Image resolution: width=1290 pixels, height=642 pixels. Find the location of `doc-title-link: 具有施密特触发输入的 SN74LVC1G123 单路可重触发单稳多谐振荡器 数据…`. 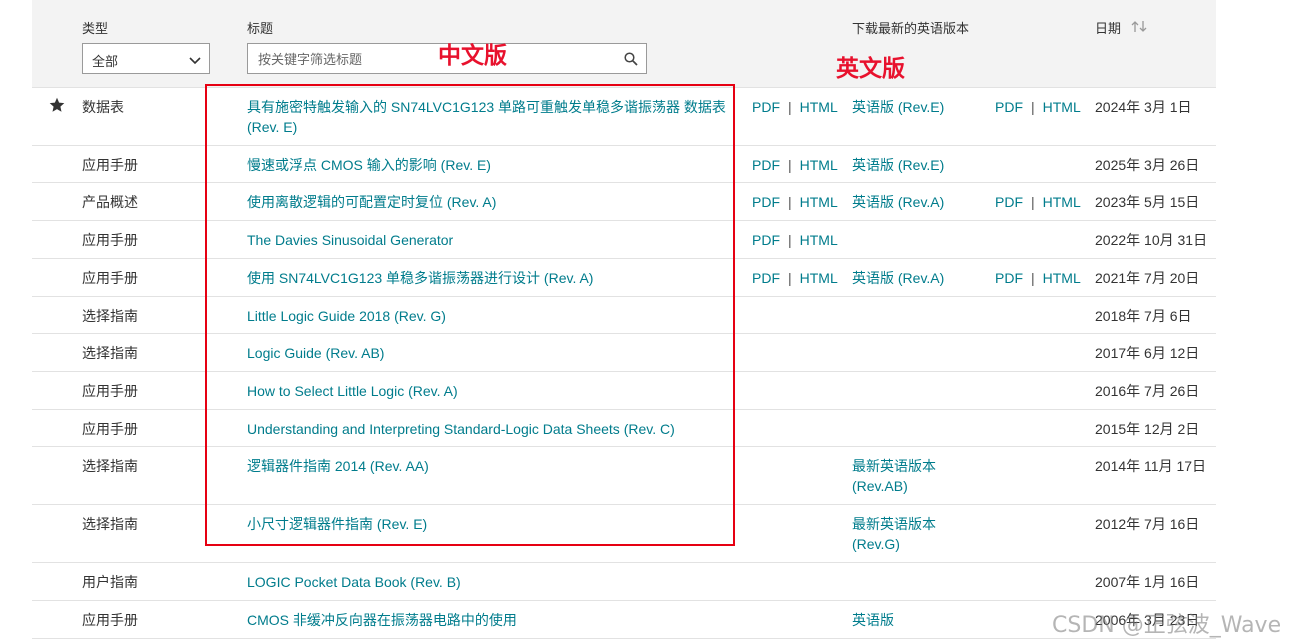

doc-title-link: 具有施密特触发输入的 SN74LVC1G123 单路可重触发单稳多谐振荡器 数据… is located at coordinates (487, 117).